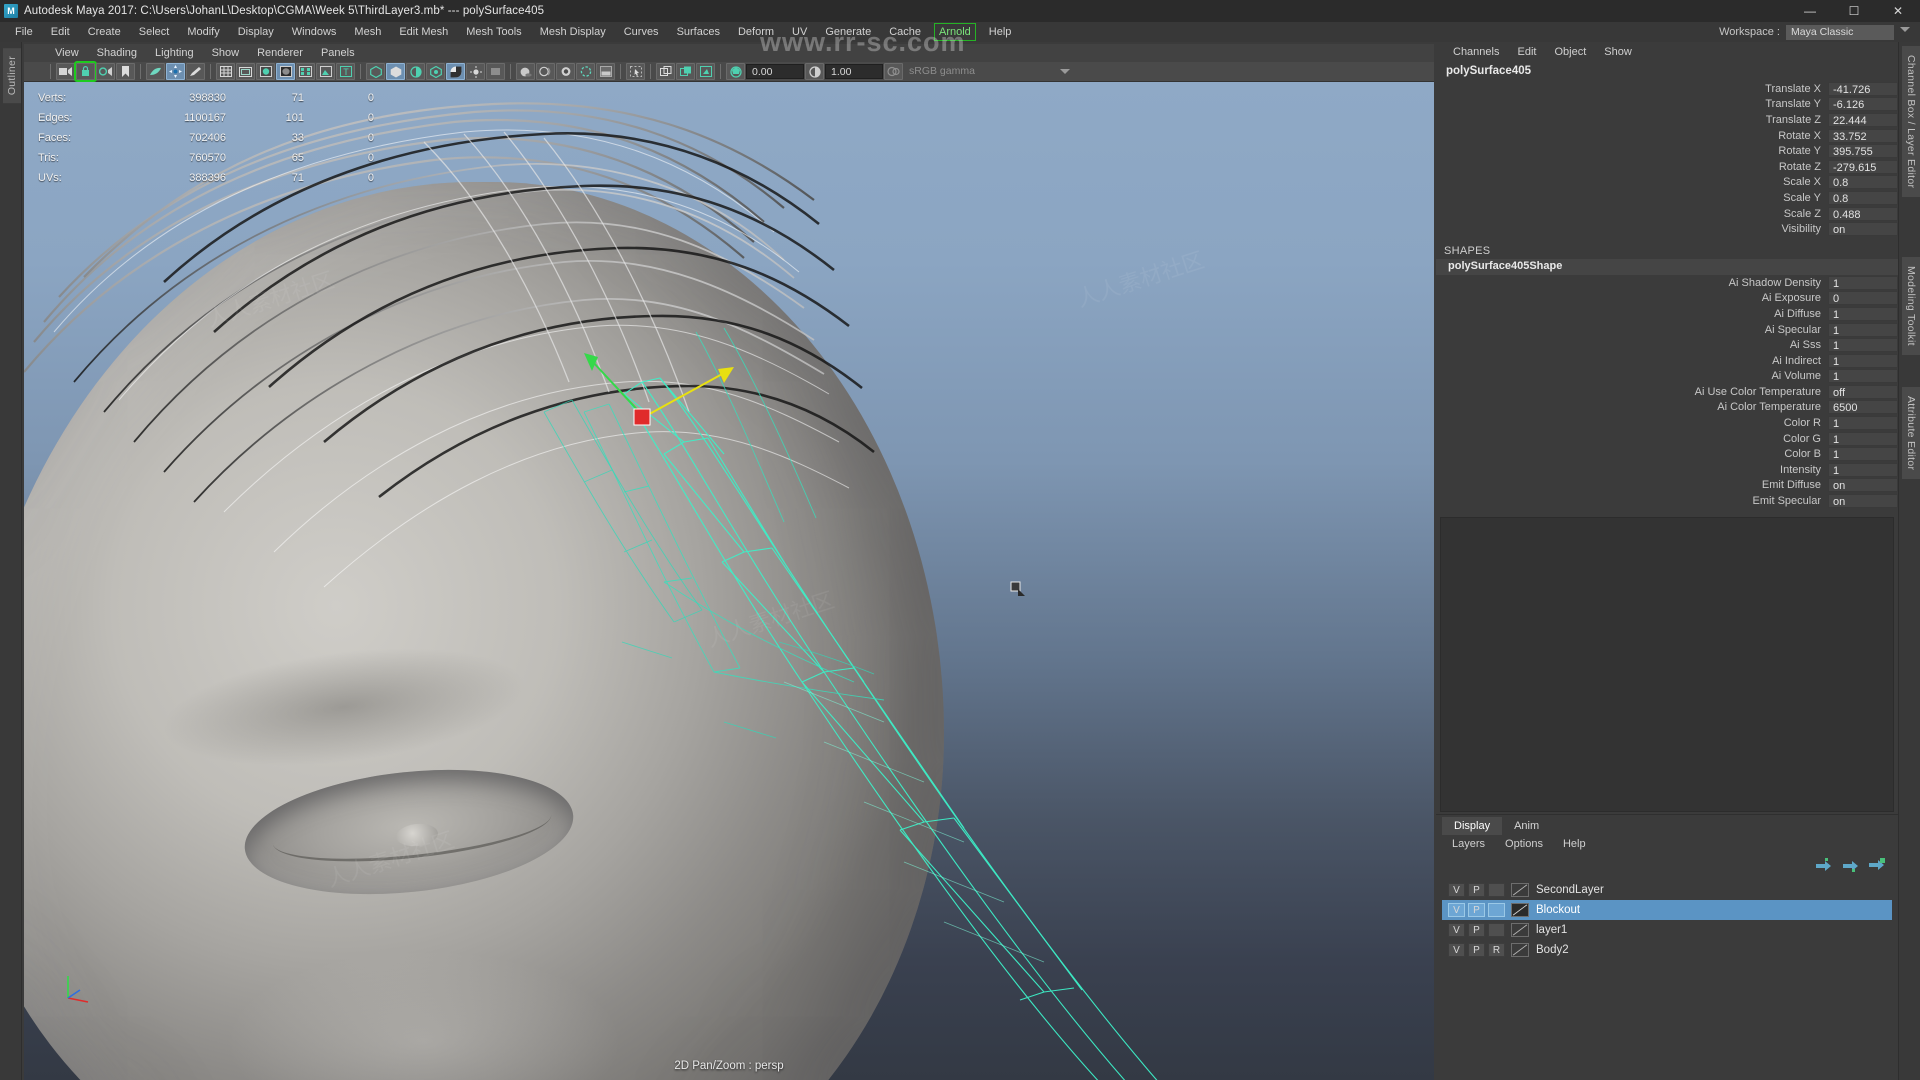 The width and height of the screenshot is (1920, 1080). I want to click on cb-menu-edit: Edit, so click(1526, 52).